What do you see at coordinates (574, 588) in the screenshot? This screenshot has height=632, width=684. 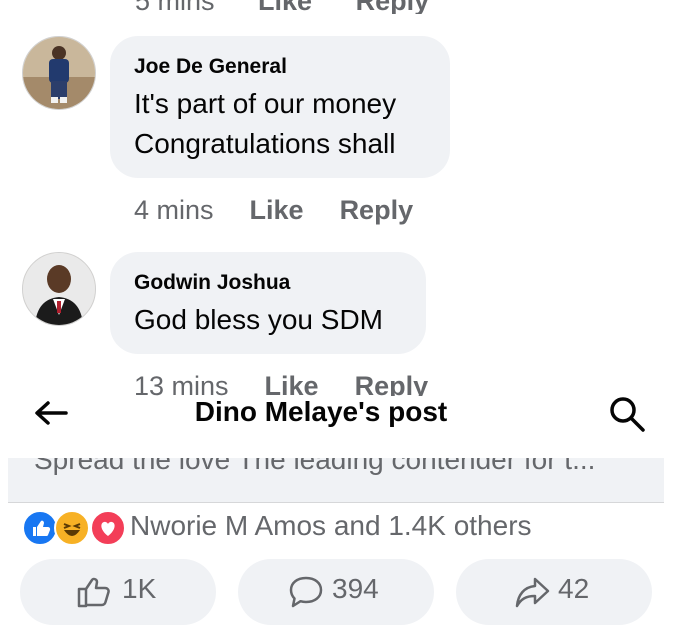 I see `share-count: 42` at bounding box center [574, 588].